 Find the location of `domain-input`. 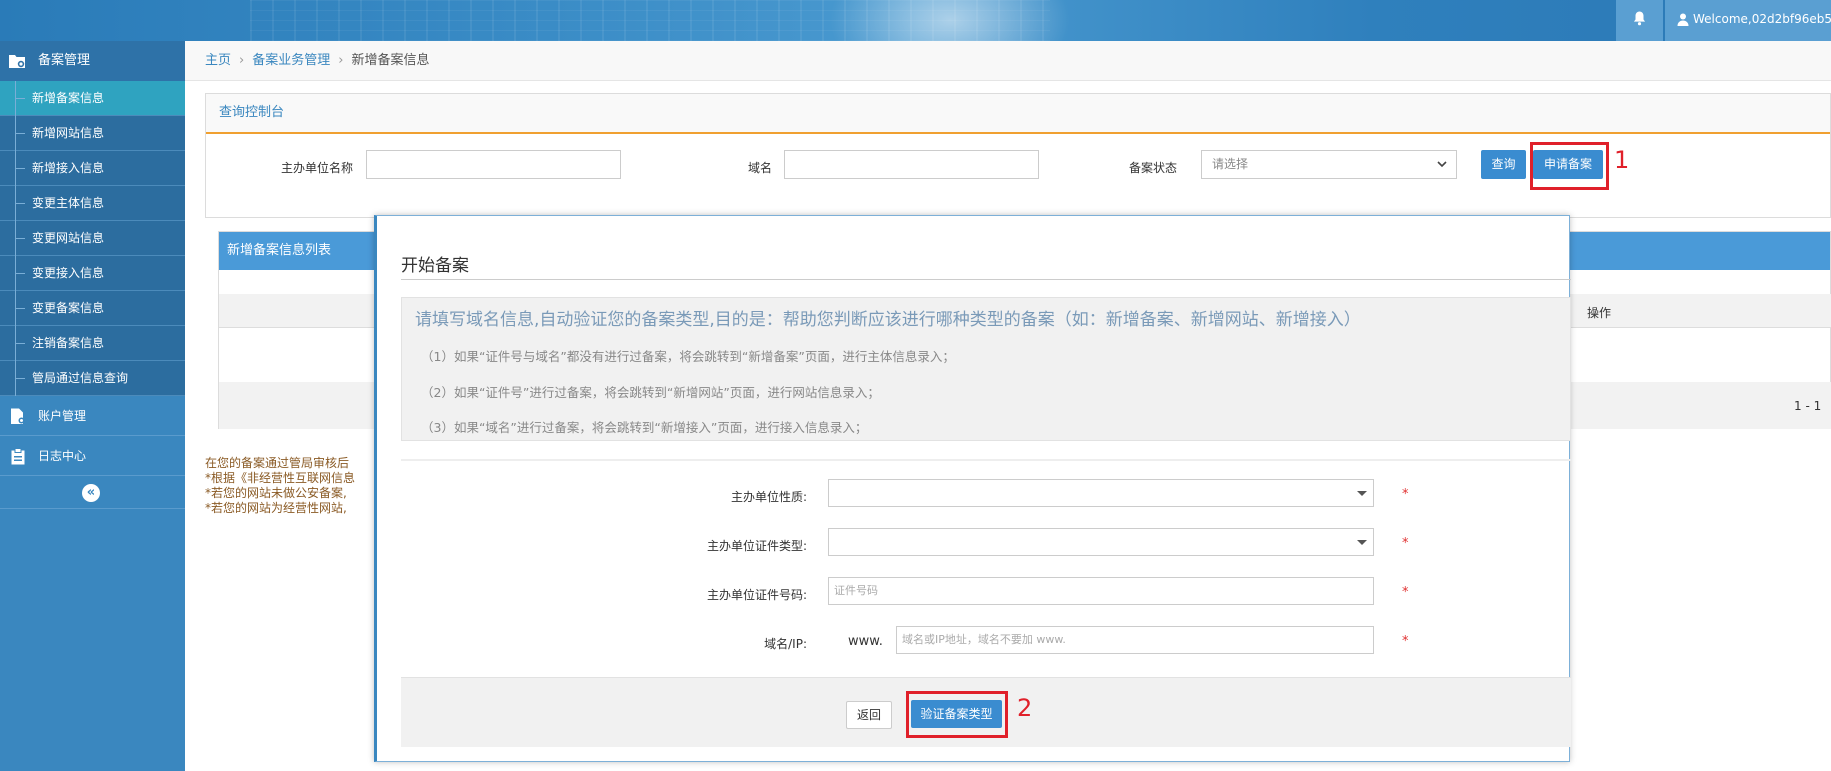

domain-input is located at coordinates (911, 164).